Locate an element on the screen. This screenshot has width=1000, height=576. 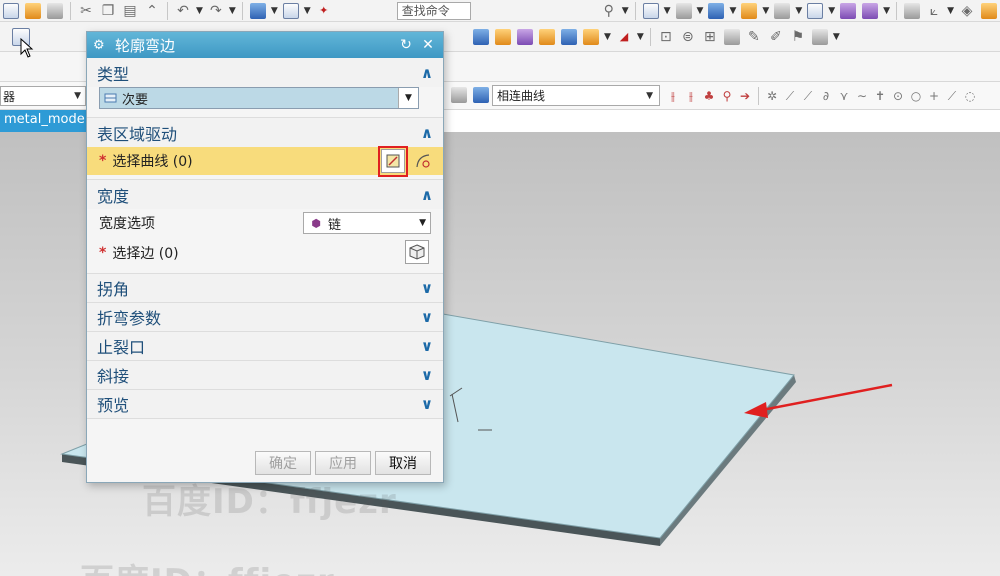
save-icon is located at coordinates (55, 10).